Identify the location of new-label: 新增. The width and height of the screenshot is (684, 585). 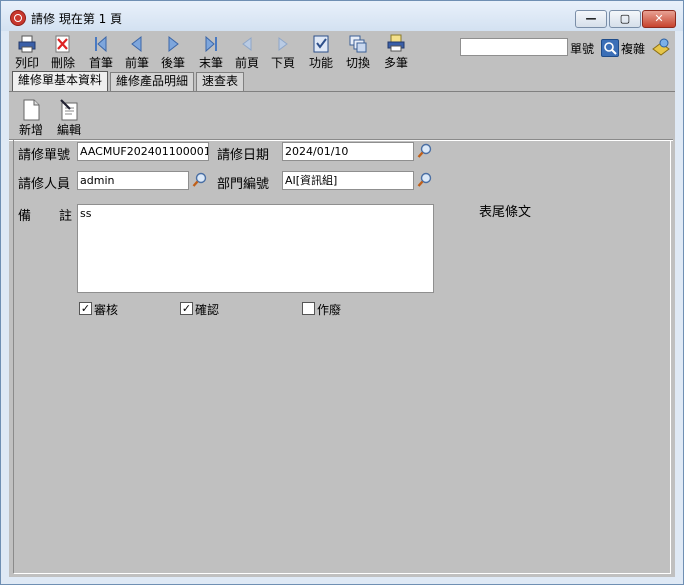
(30, 130).